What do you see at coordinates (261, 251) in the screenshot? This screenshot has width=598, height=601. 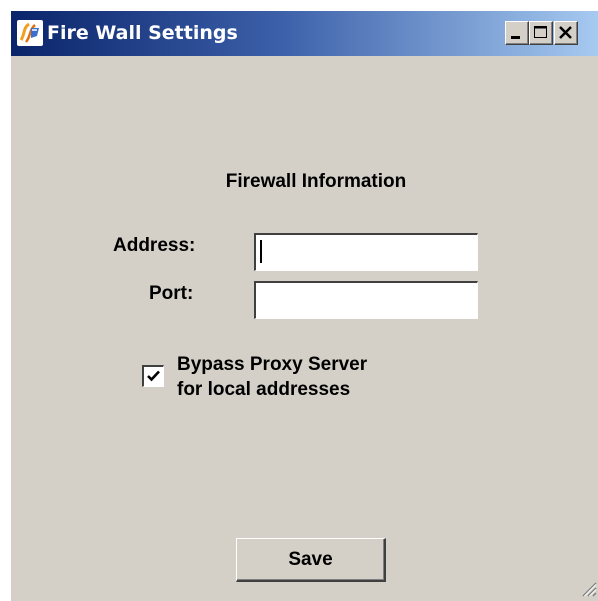 I see `text-caret` at bounding box center [261, 251].